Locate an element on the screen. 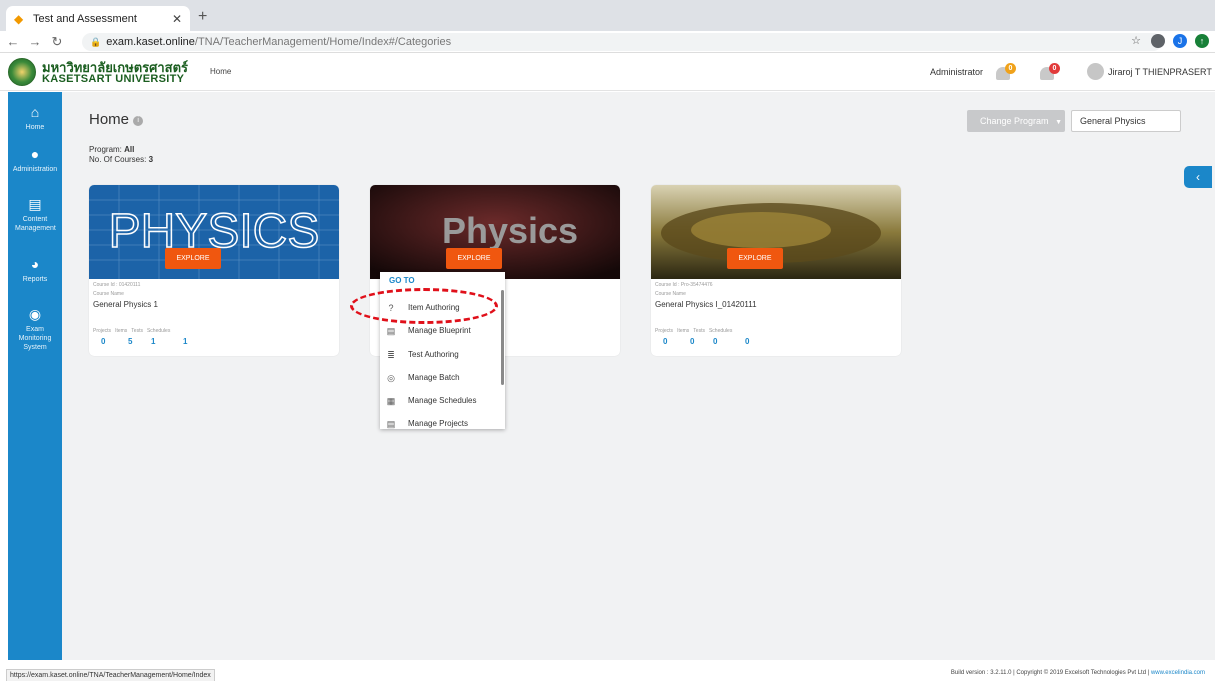 The width and height of the screenshot is (1215, 681). document-icon: ▤ is located at coordinates (35, 204).